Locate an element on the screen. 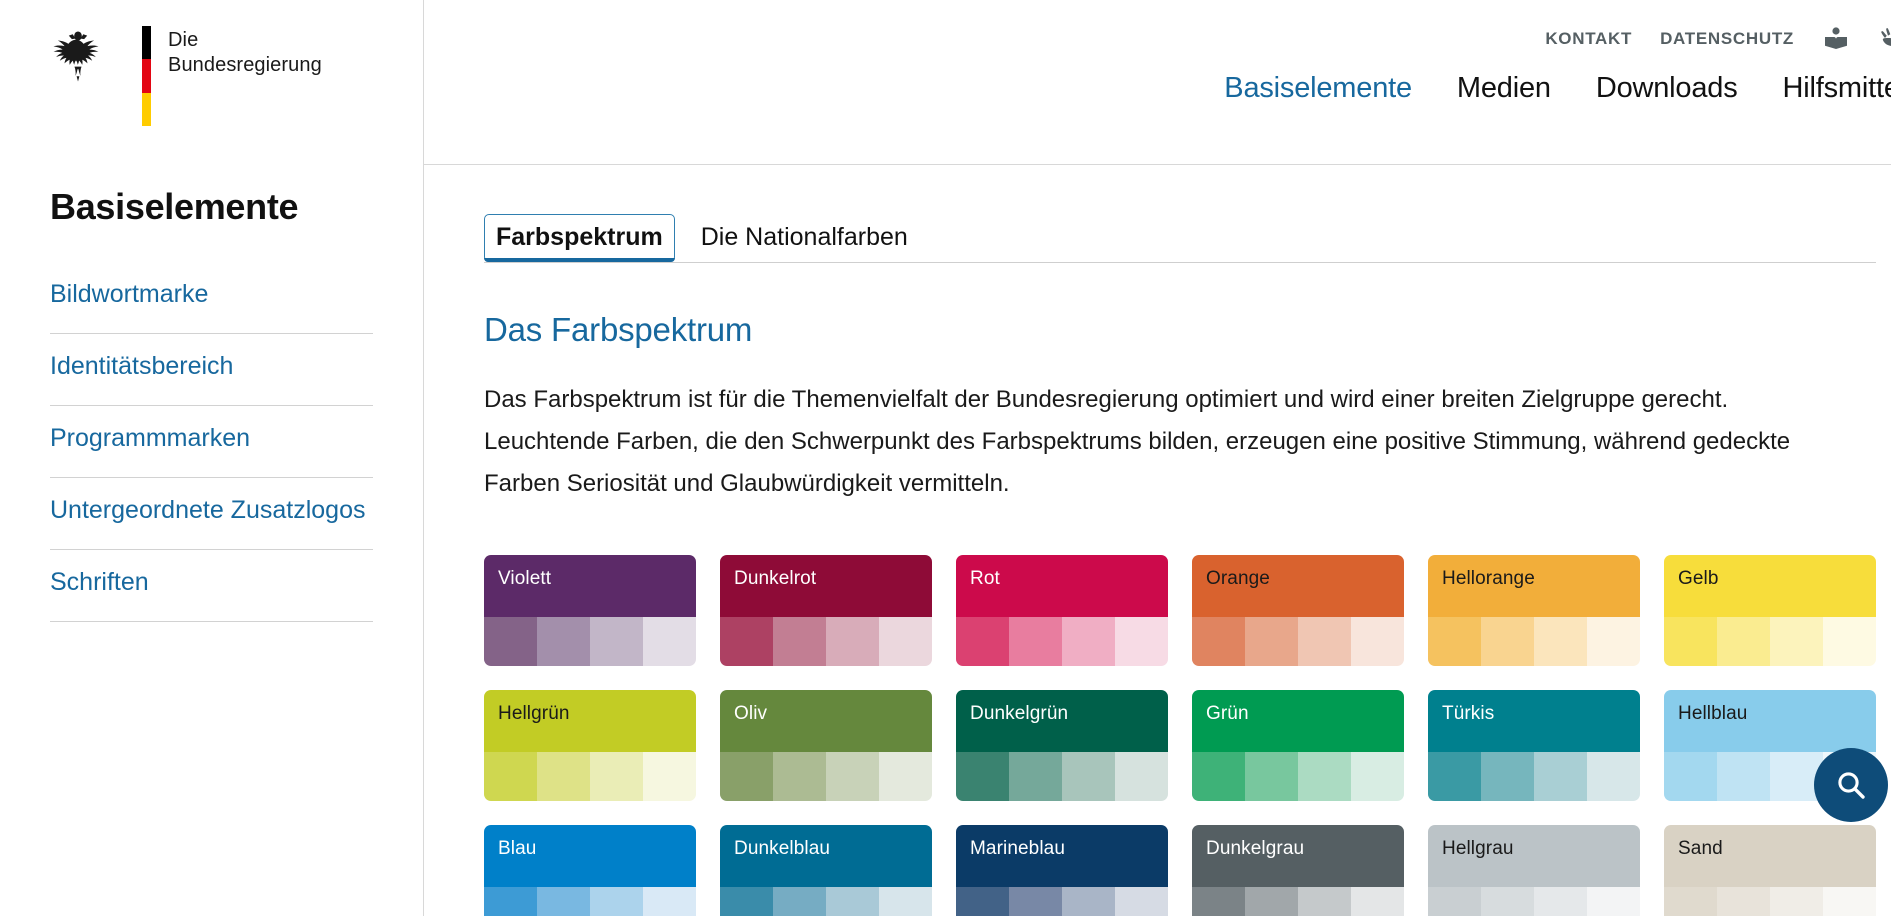 This screenshot has height=916, width=1891. search-button is located at coordinates (1851, 785).